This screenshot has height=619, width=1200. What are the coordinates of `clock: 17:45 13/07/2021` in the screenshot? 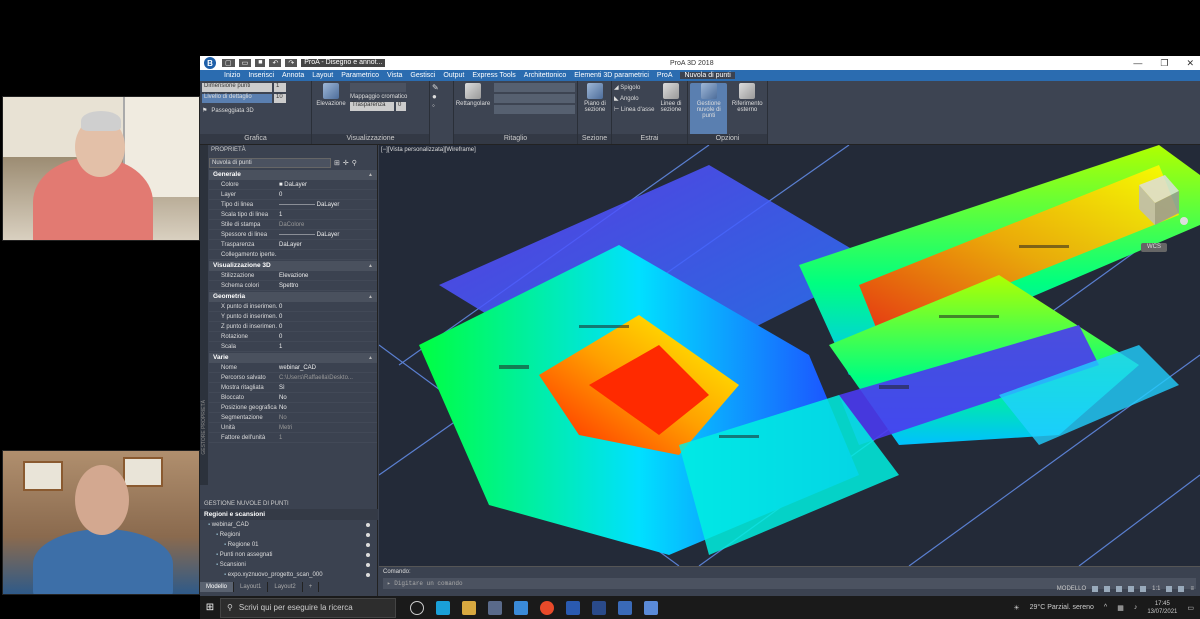 It's located at (1162, 608).